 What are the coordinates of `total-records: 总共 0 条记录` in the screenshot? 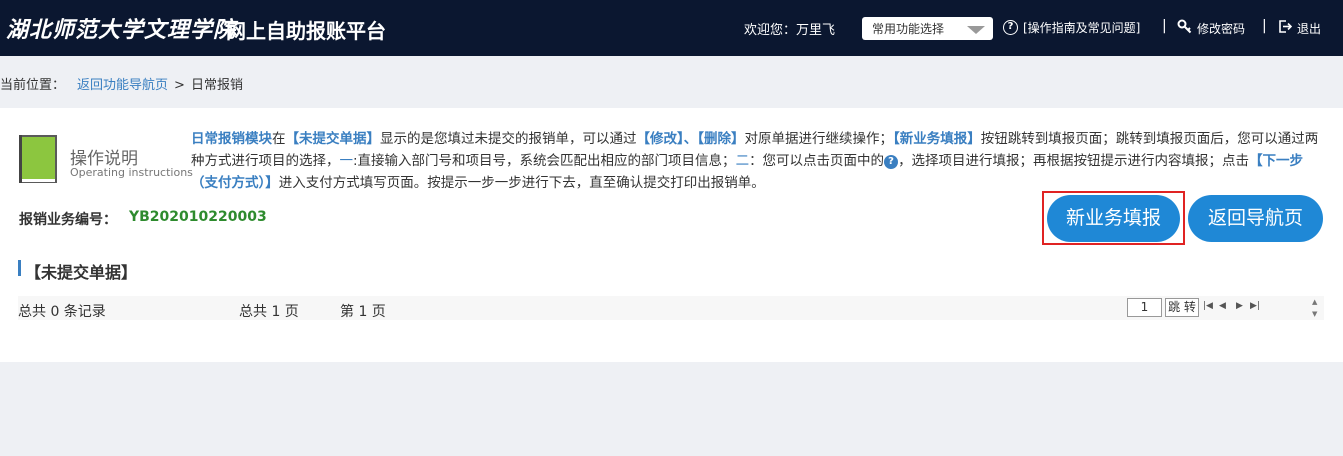 It's located at (62, 312).